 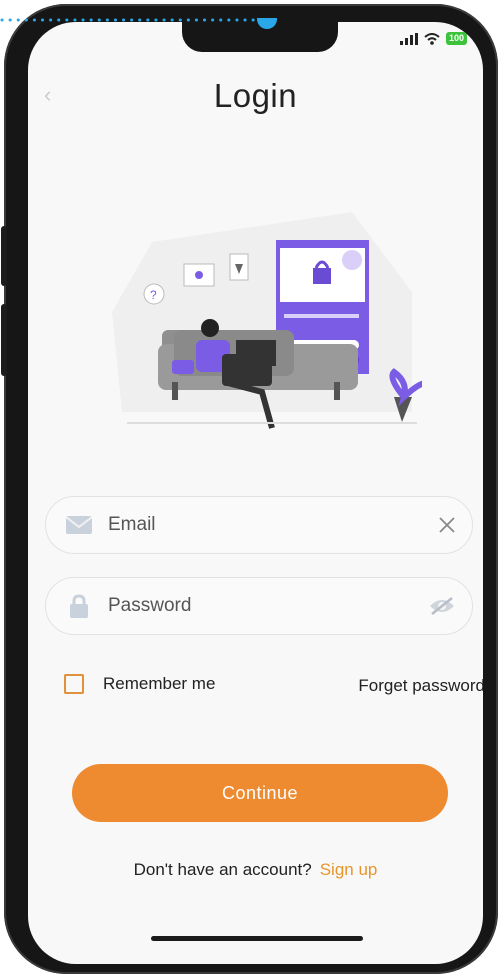 I want to click on login-illustration: ?, so click(x=267, y=320).